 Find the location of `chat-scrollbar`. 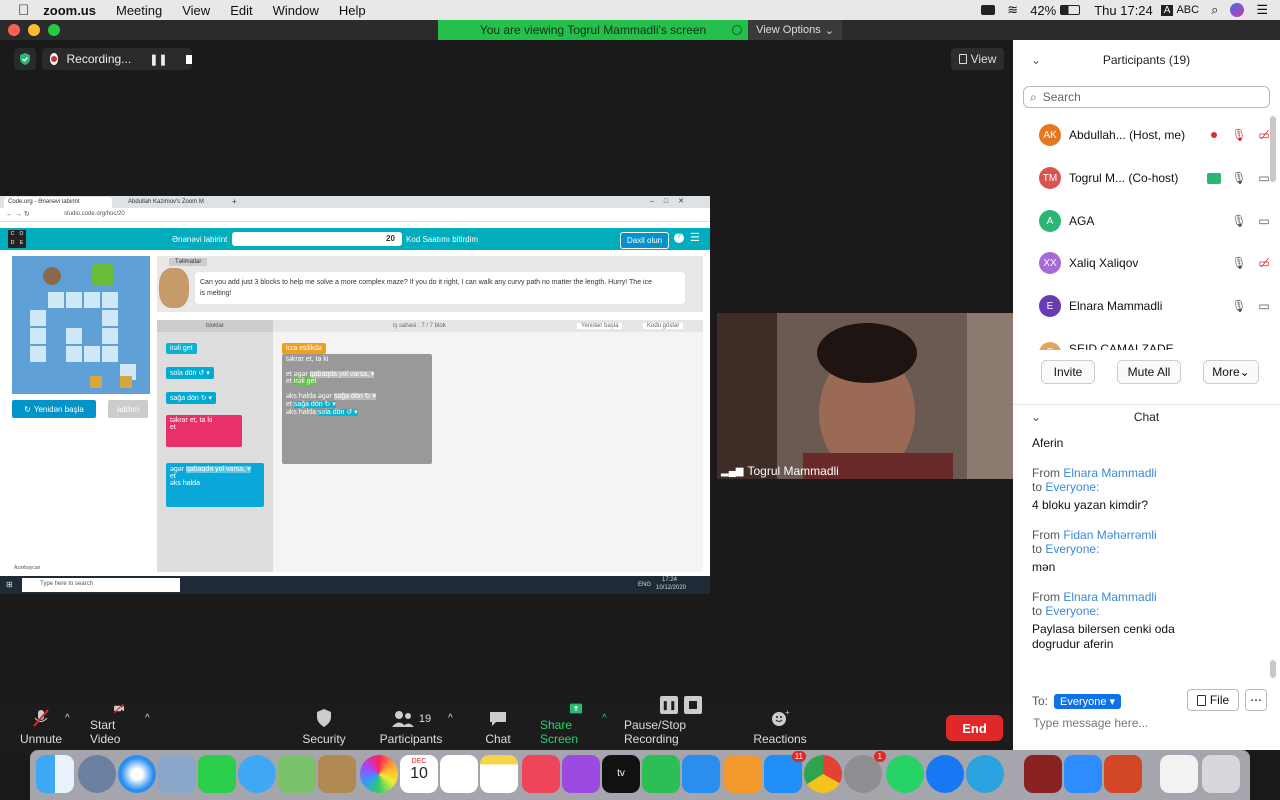

chat-scrollbar is located at coordinates (1273, 669).